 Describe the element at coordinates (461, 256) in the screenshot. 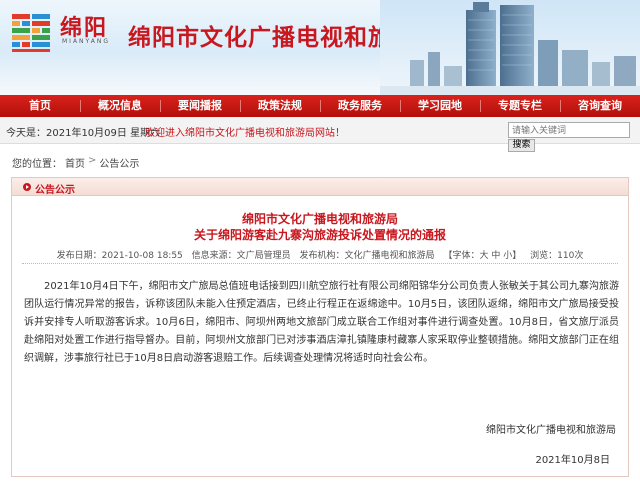

I see `font-size-label: 【字体：` at that location.